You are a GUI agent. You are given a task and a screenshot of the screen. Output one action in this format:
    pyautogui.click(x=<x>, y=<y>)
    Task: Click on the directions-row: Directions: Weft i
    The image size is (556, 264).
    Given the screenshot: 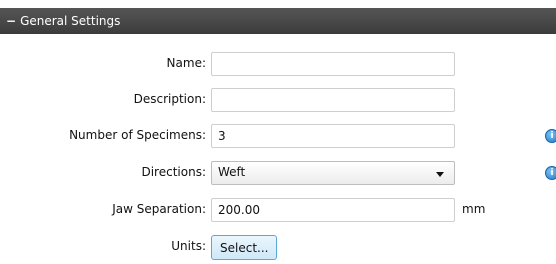 What is the action you would take?
    pyautogui.click(x=278, y=173)
    